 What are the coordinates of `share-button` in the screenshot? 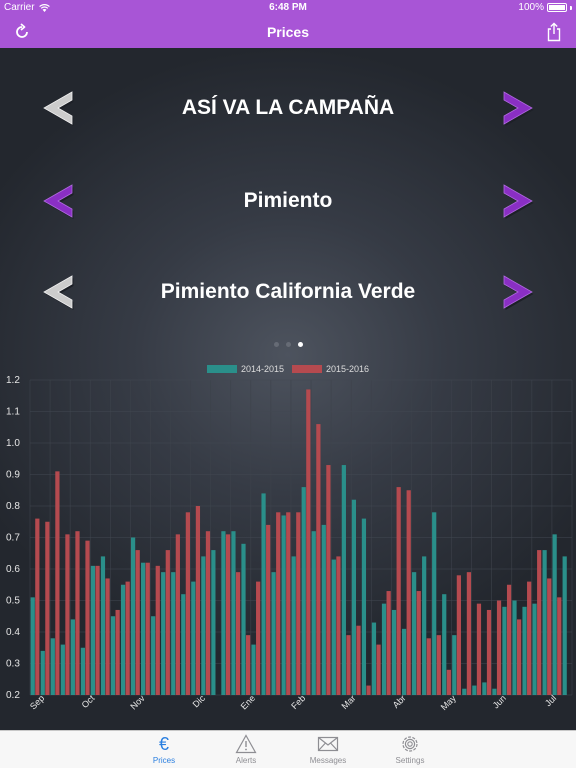 It's located at (554, 32).